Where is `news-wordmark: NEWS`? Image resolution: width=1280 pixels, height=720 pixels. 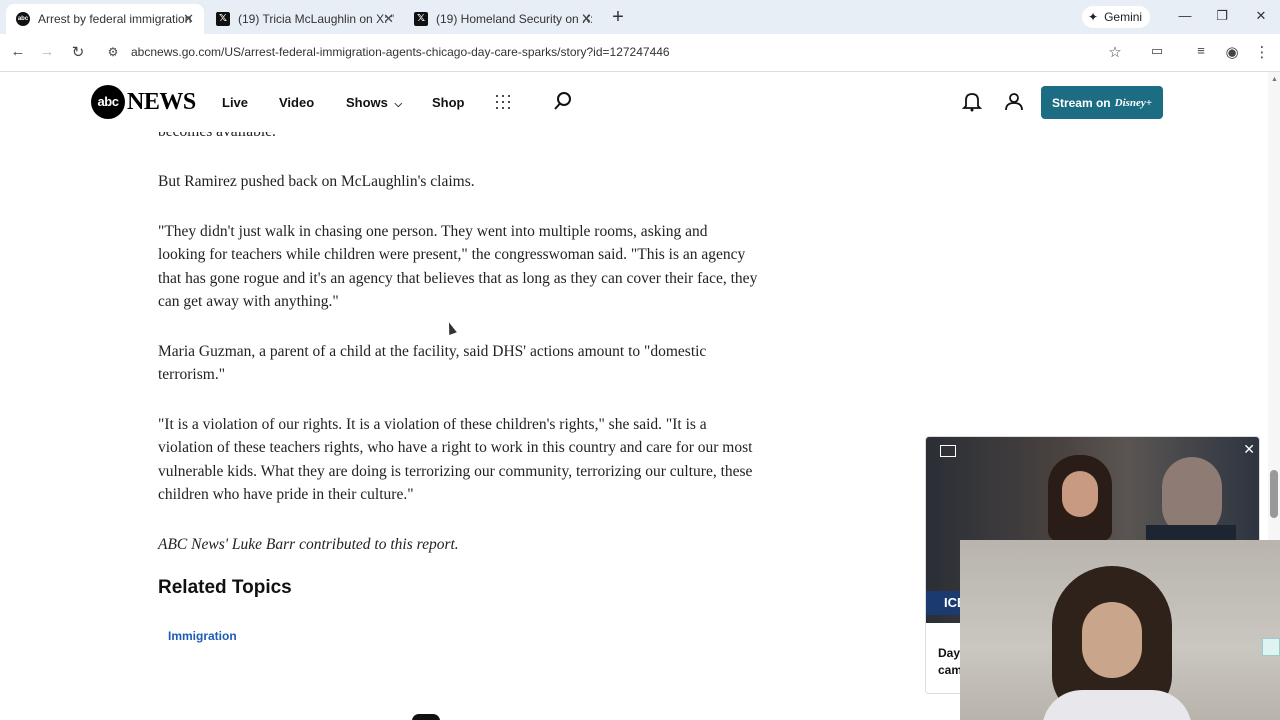 news-wordmark: NEWS is located at coordinates (161, 101).